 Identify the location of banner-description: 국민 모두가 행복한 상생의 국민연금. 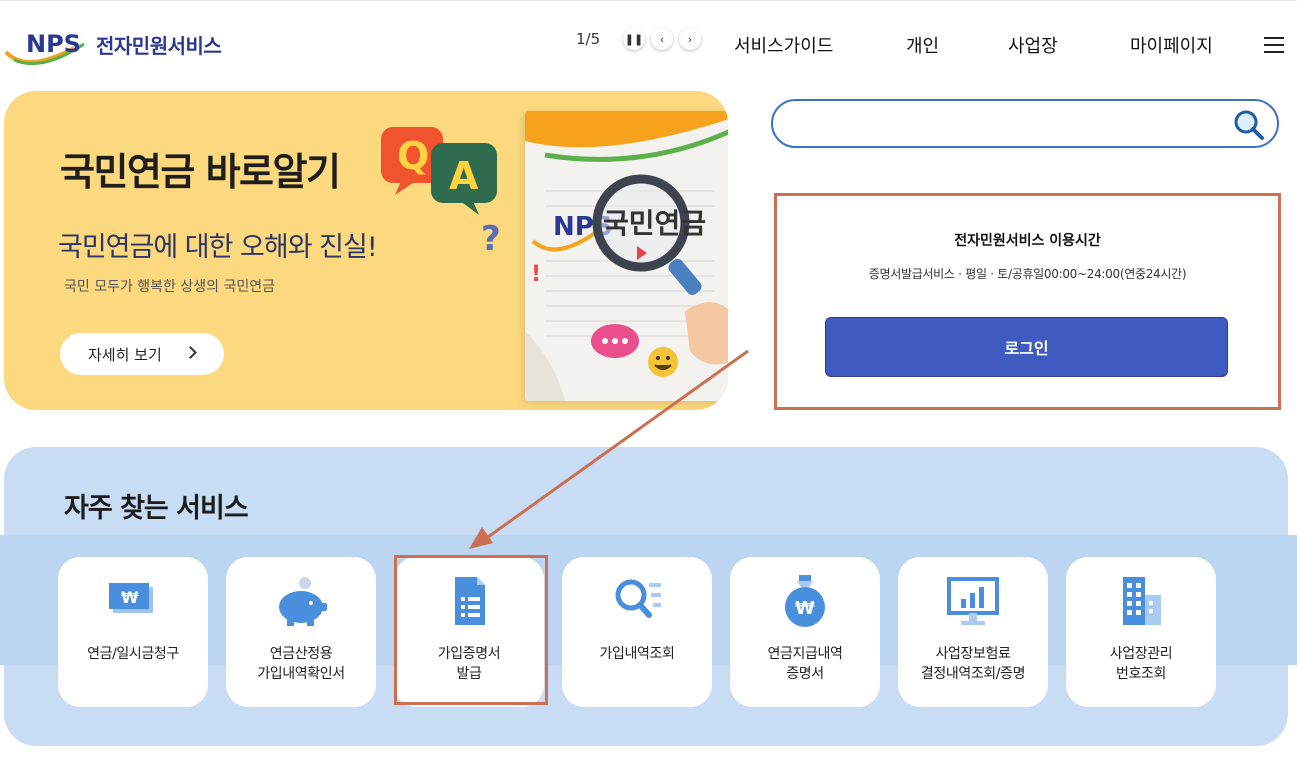
(169, 287).